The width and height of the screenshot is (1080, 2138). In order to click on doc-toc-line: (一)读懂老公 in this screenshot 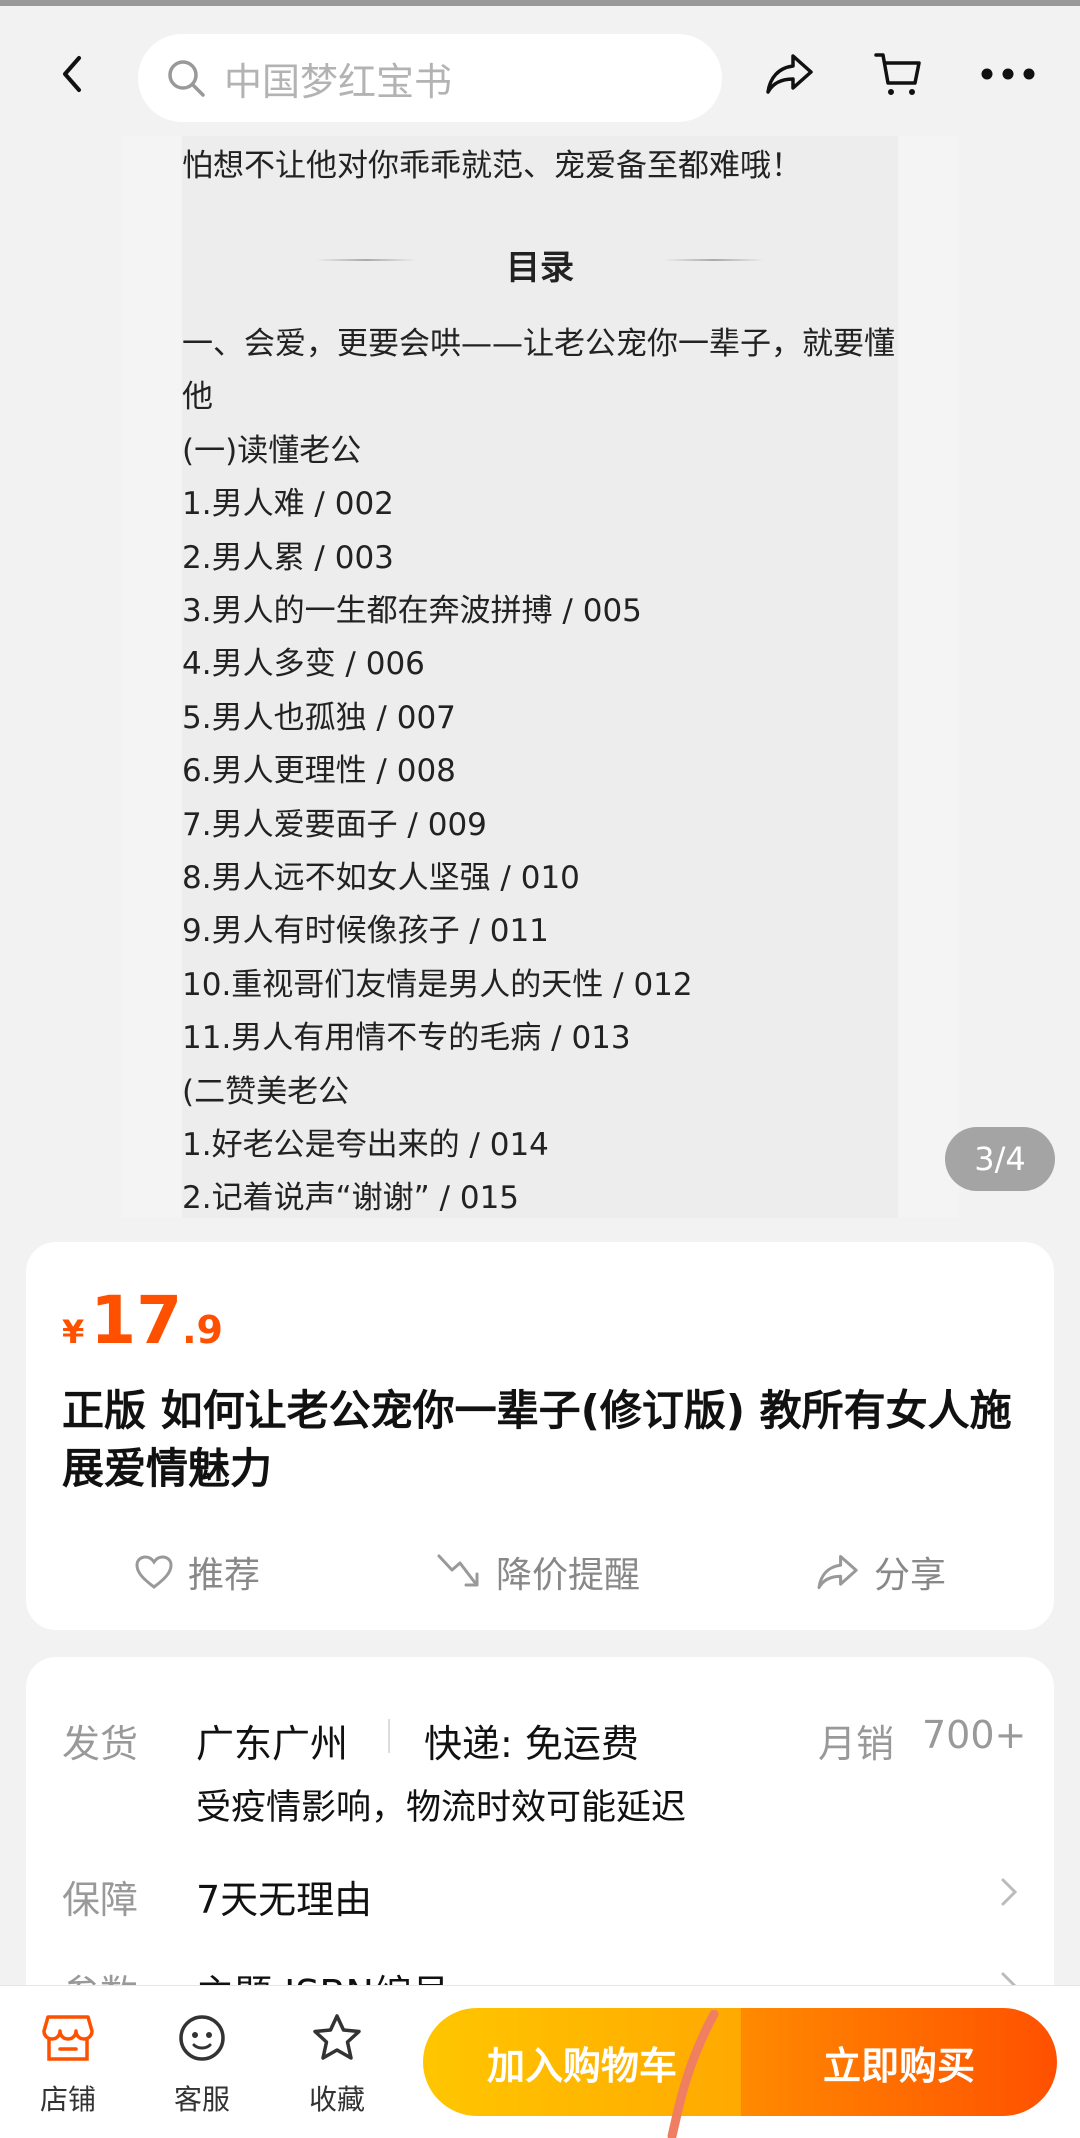, I will do `click(272, 451)`.